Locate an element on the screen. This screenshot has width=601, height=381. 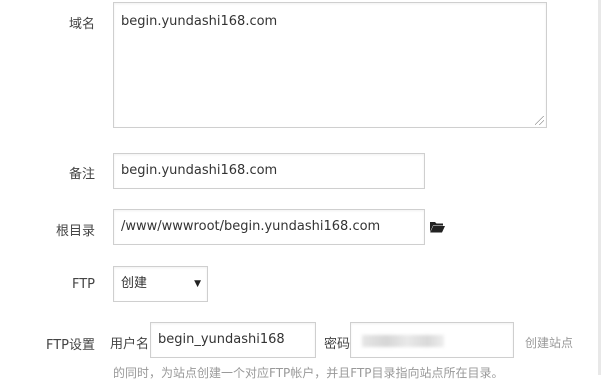
remark-label: 备注 is located at coordinates (81, 174).